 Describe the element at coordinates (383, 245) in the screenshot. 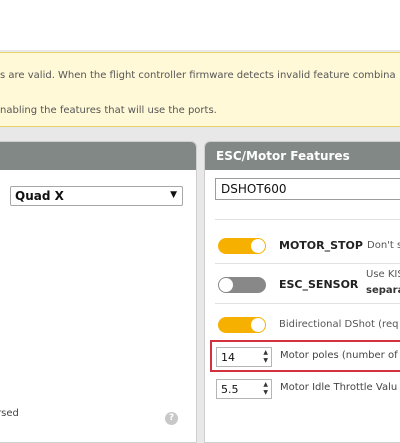

I see `motor-stop-description: Don't s` at that location.